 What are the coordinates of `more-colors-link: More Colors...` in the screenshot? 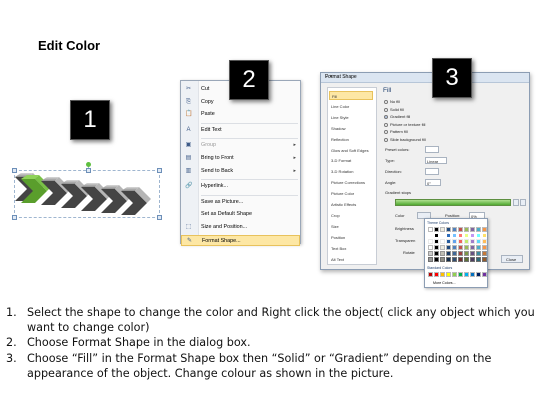 It's located at (444, 283).